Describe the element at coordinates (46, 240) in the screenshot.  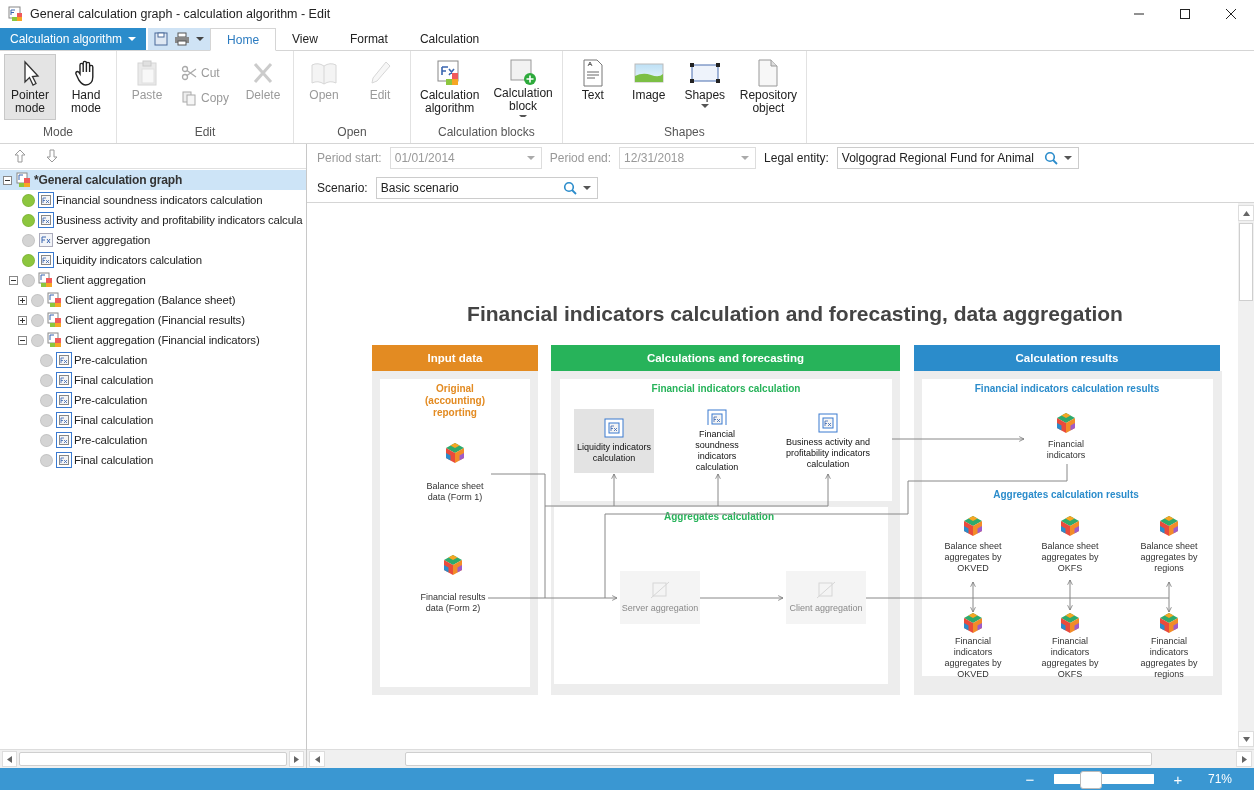
I see `formula-icon` at that location.